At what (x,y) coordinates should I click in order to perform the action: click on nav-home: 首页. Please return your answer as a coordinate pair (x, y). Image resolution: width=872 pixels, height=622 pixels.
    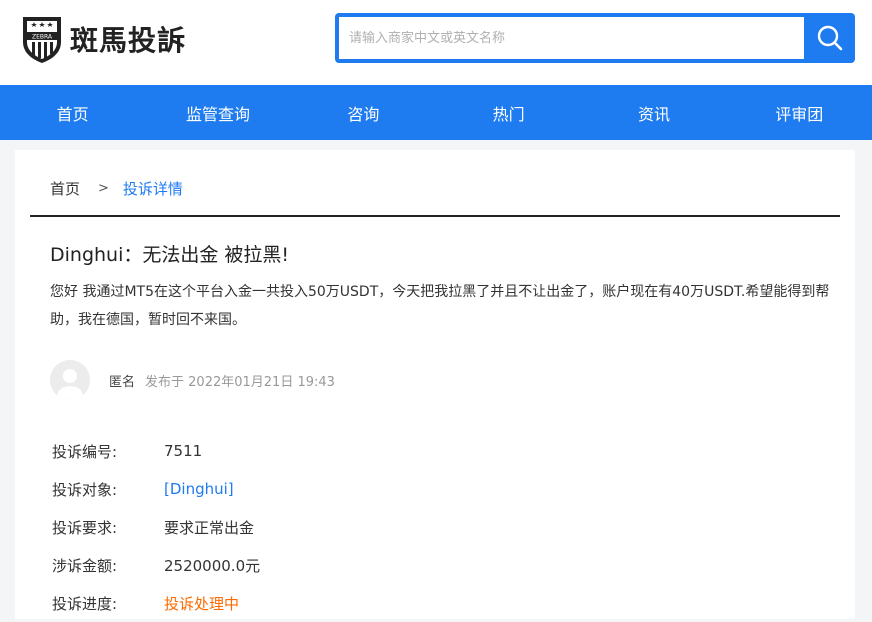
    Looking at the image, I should click on (72, 112).